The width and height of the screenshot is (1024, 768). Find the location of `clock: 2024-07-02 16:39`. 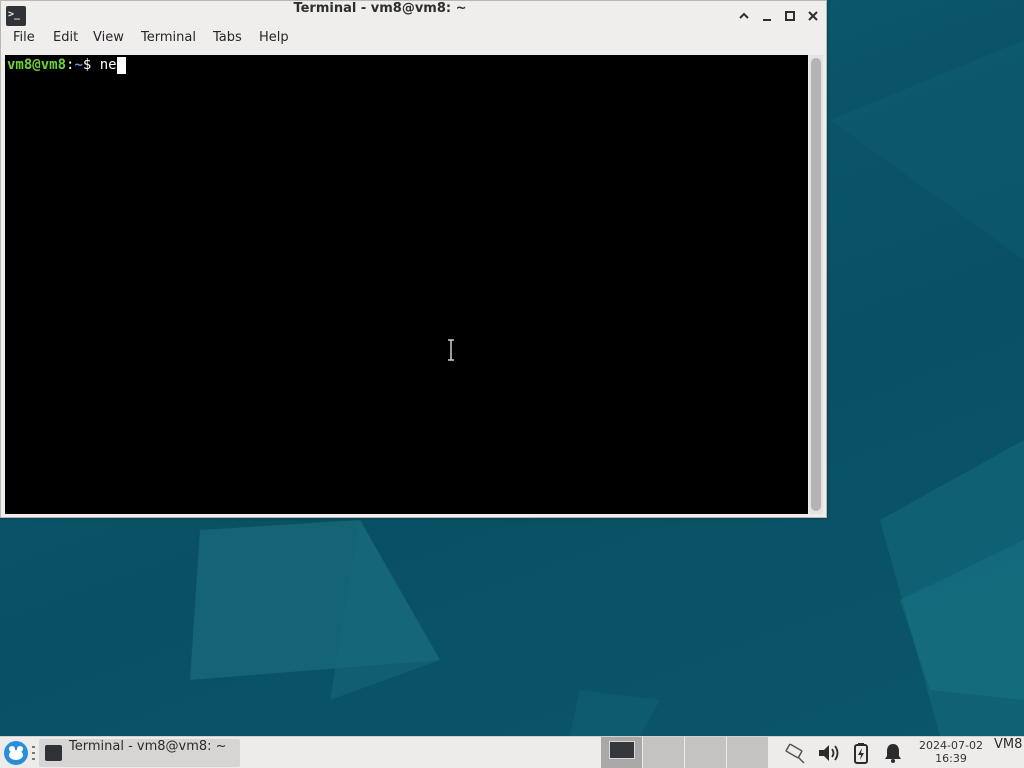

clock: 2024-07-02 16:39 is located at coordinates (951, 753).